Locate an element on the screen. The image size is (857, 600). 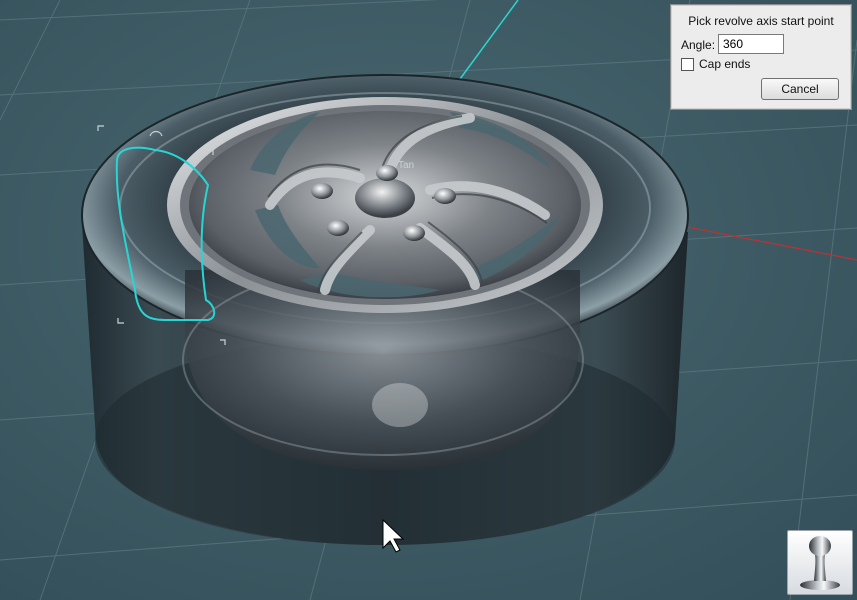
angle-input is located at coordinates (751, 44).